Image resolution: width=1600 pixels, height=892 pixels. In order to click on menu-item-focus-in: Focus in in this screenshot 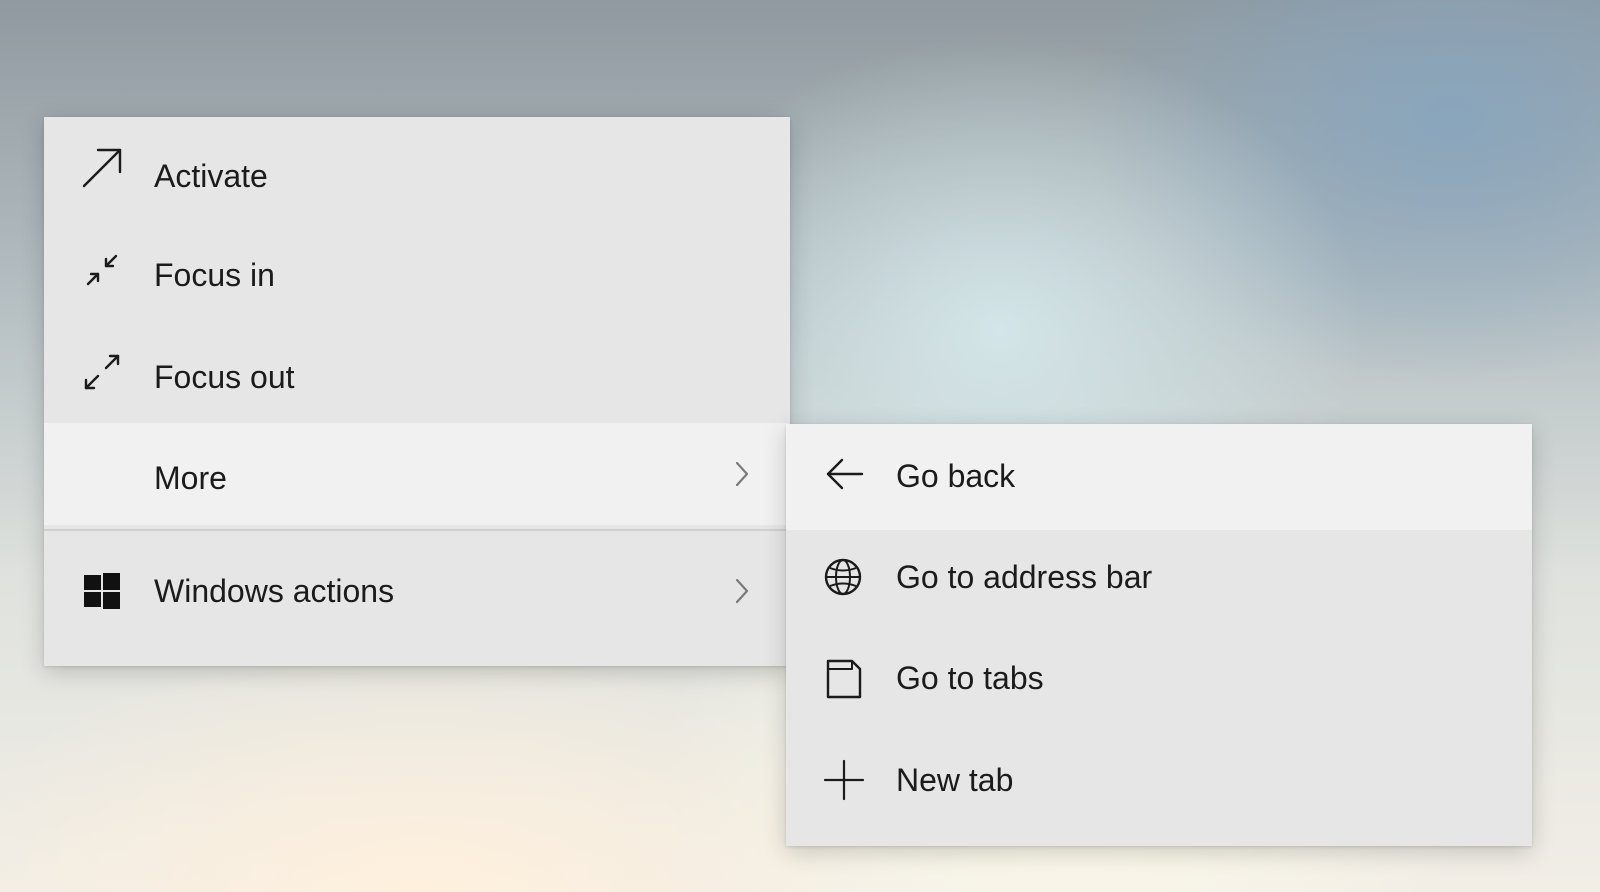, I will do `click(417, 270)`.